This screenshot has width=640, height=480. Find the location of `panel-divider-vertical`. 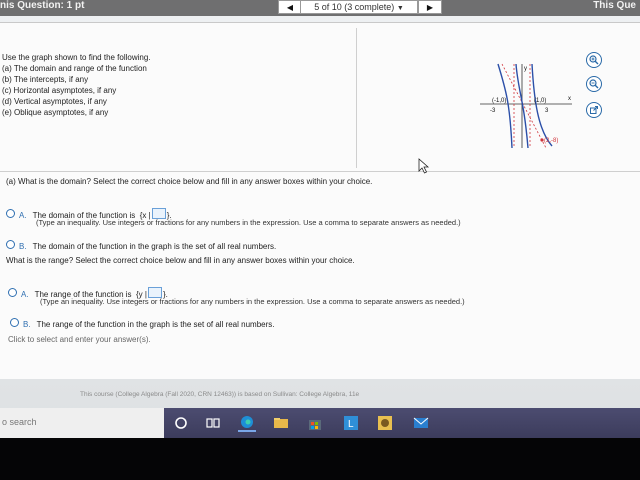

panel-divider-vertical is located at coordinates (356, 98).